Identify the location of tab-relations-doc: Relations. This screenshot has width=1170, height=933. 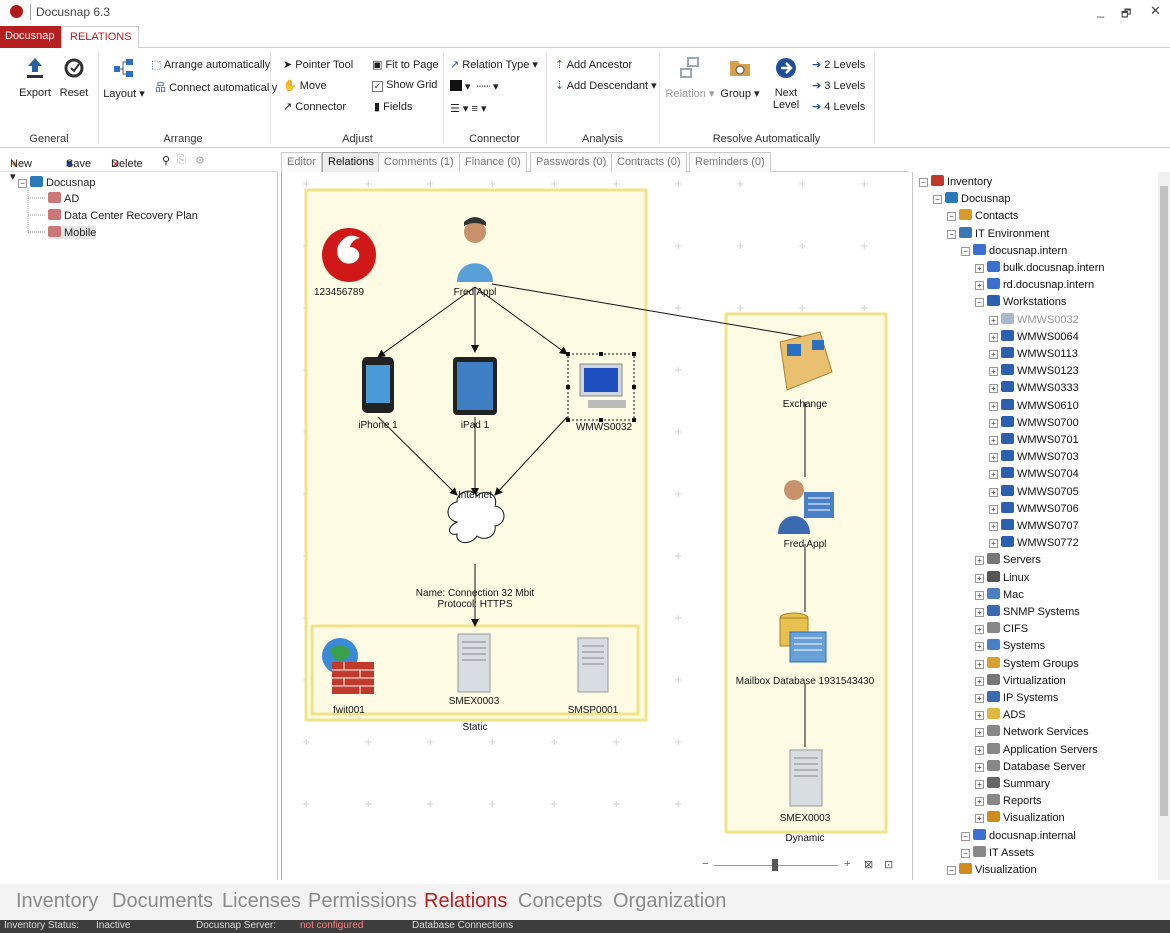
(351, 162).